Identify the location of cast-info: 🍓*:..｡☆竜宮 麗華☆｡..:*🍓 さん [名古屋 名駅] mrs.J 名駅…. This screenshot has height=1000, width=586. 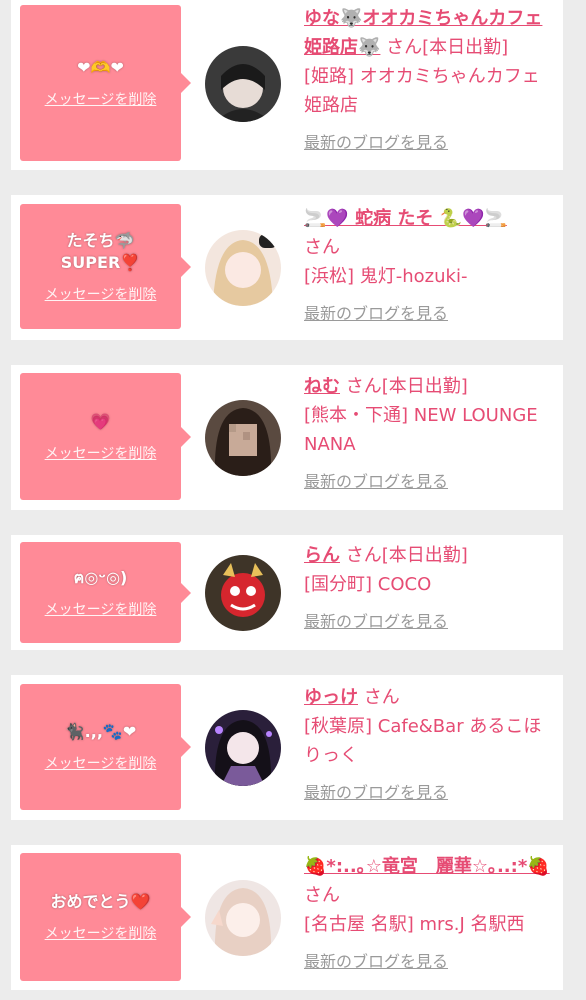
(430, 914).